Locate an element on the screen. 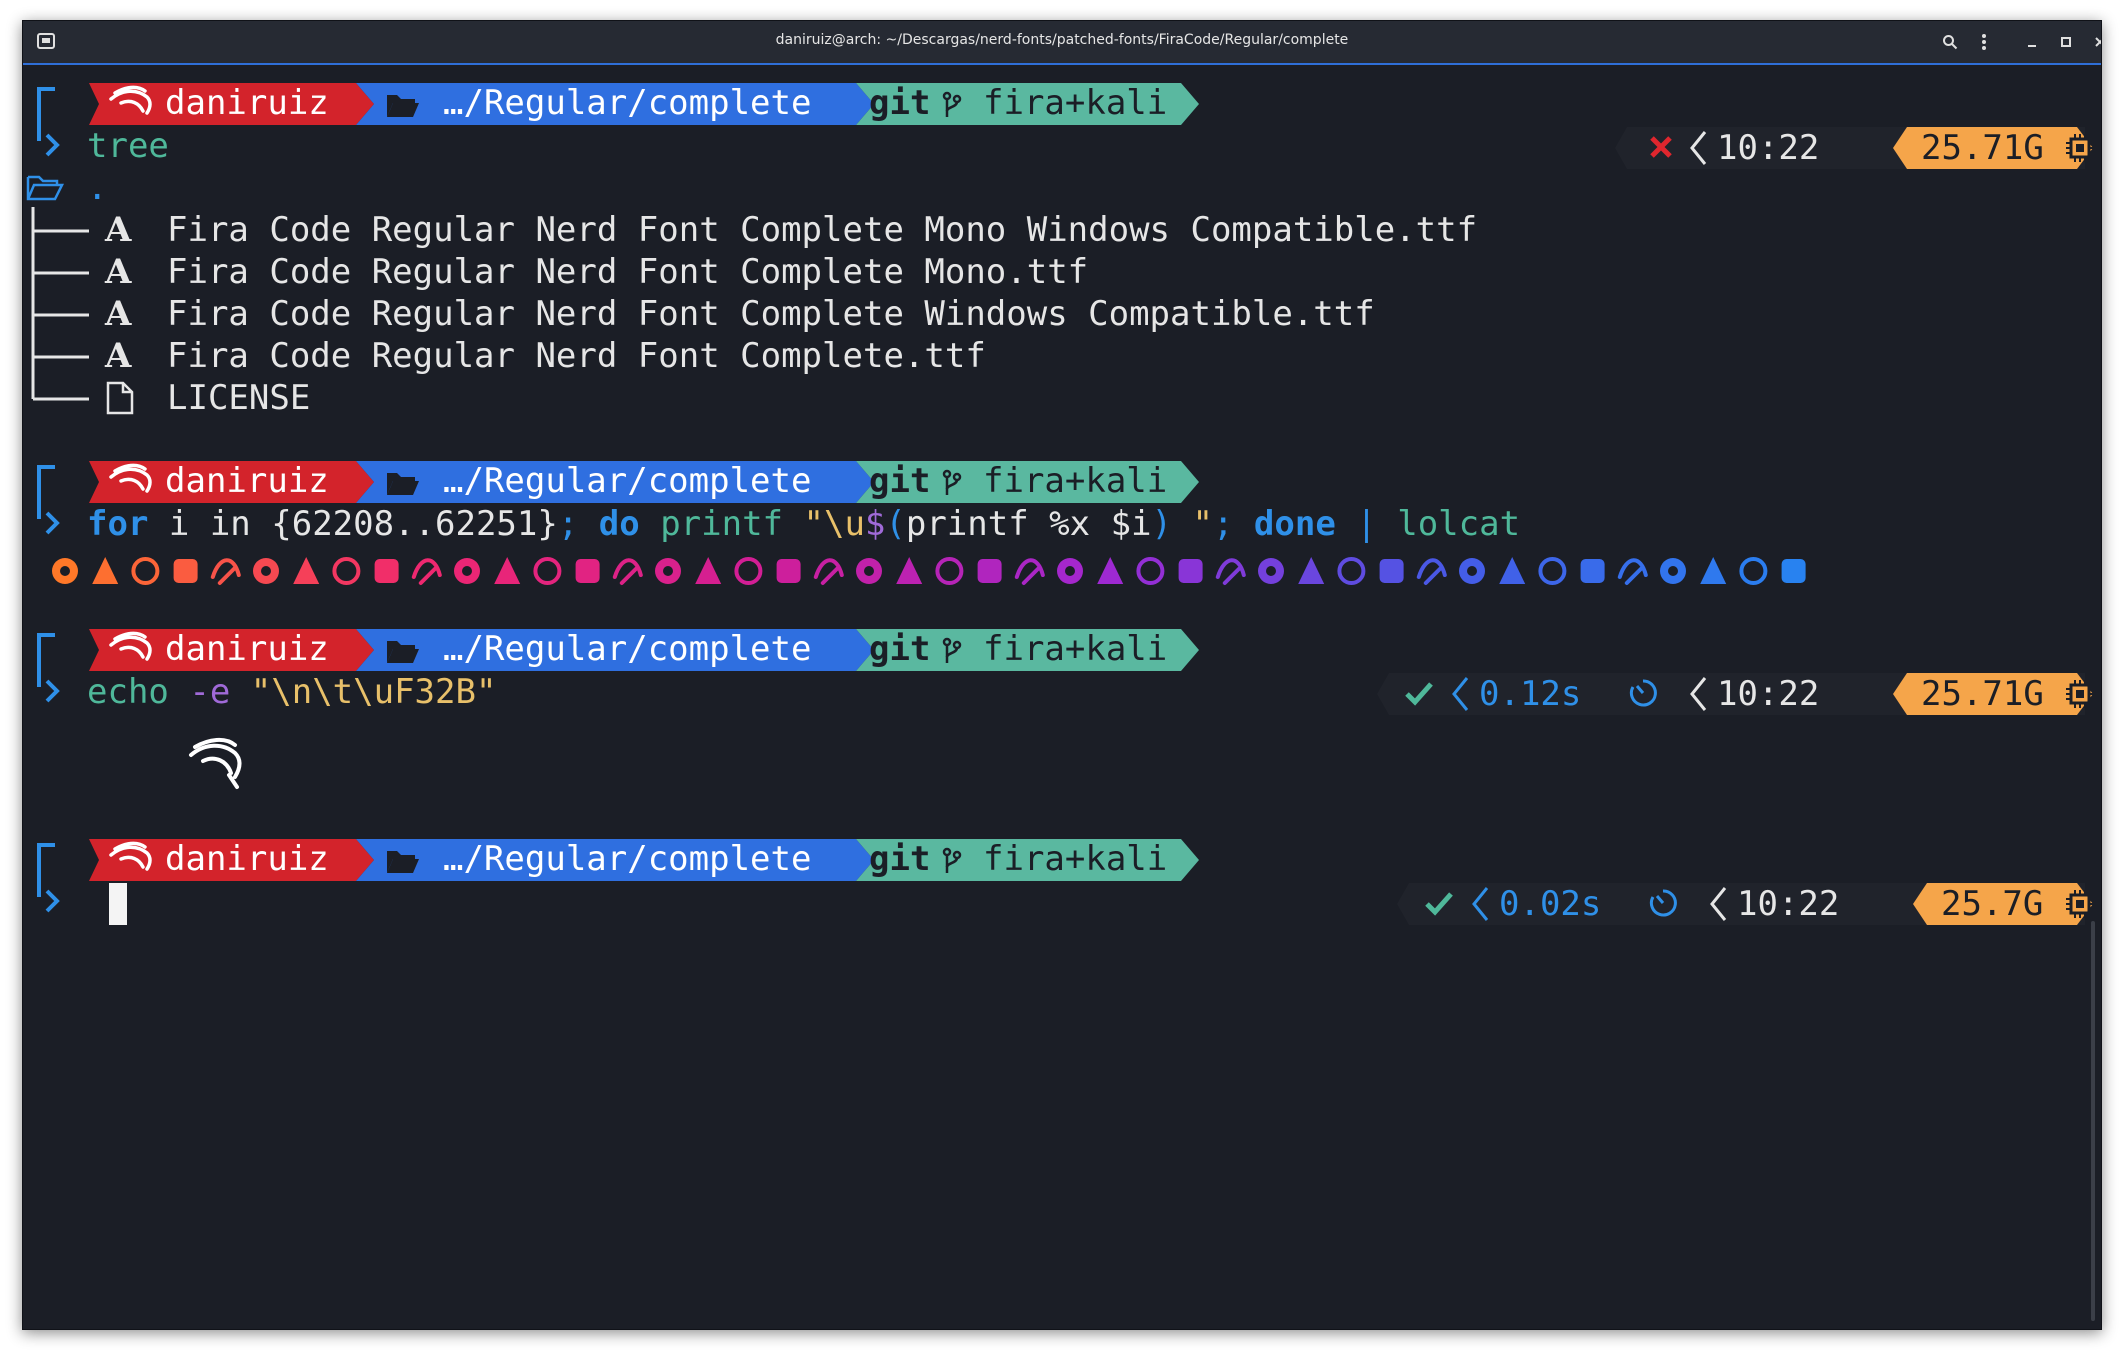 The width and height of the screenshot is (2122, 1351). close-button is located at coordinates (2094, 42).